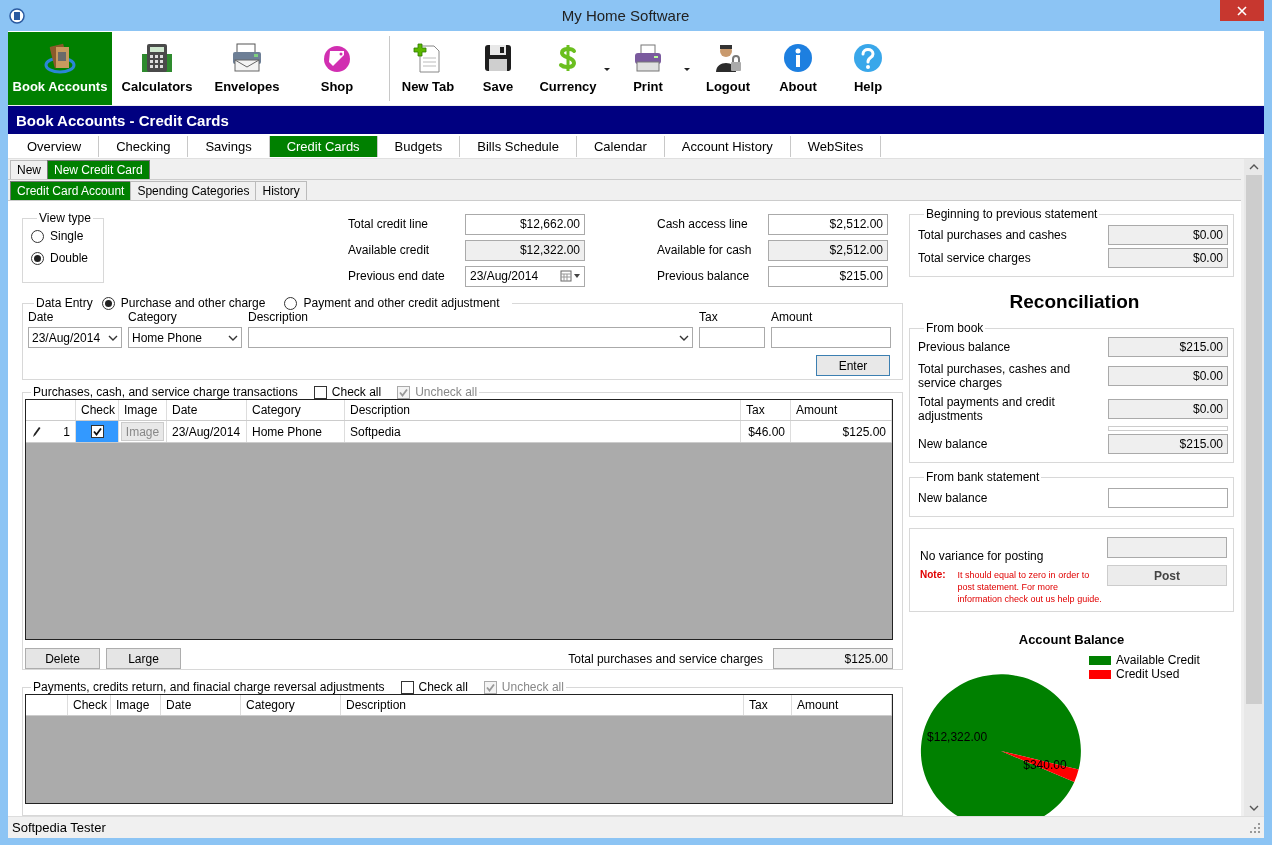  What do you see at coordinates (281, 190) in the screenshot?
I see `tab: History` at bounding box center [281, 190].